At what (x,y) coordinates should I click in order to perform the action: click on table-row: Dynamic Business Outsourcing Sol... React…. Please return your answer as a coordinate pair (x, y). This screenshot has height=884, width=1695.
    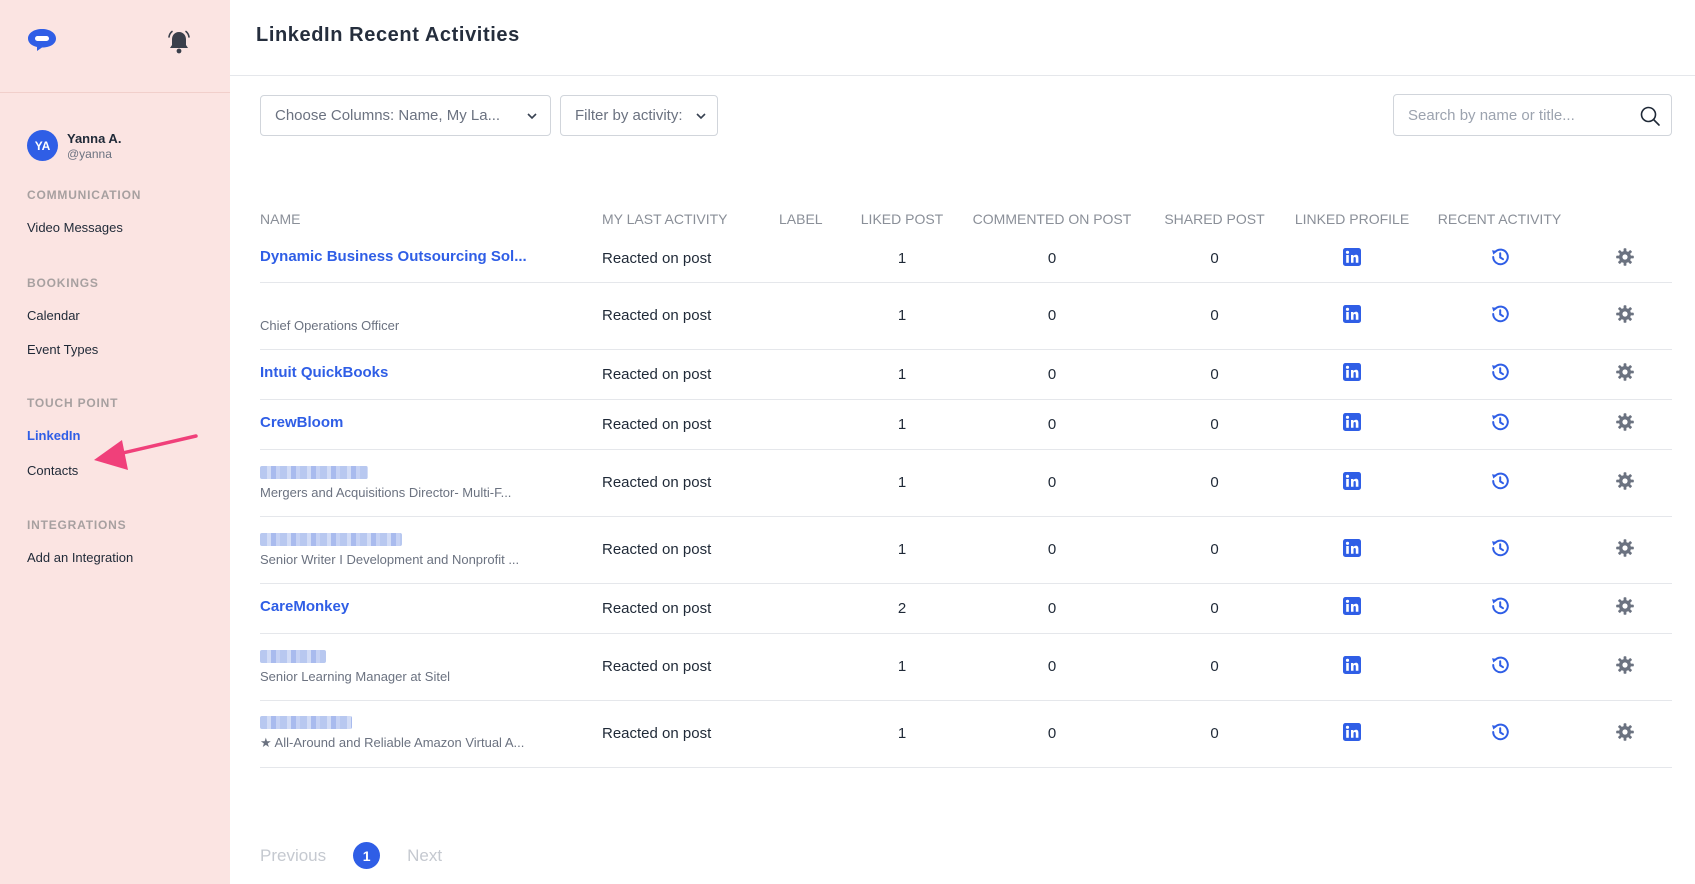
    Looking at the image, I should click on (966, 259).